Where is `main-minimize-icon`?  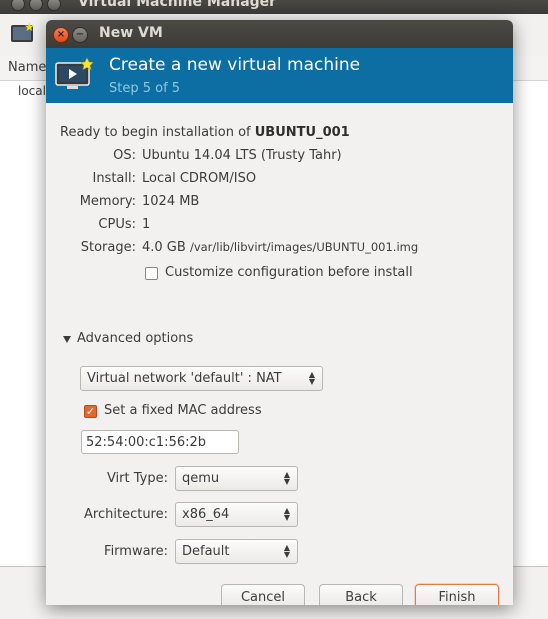 main-minimize-icon is located at coordinates (36, 5).